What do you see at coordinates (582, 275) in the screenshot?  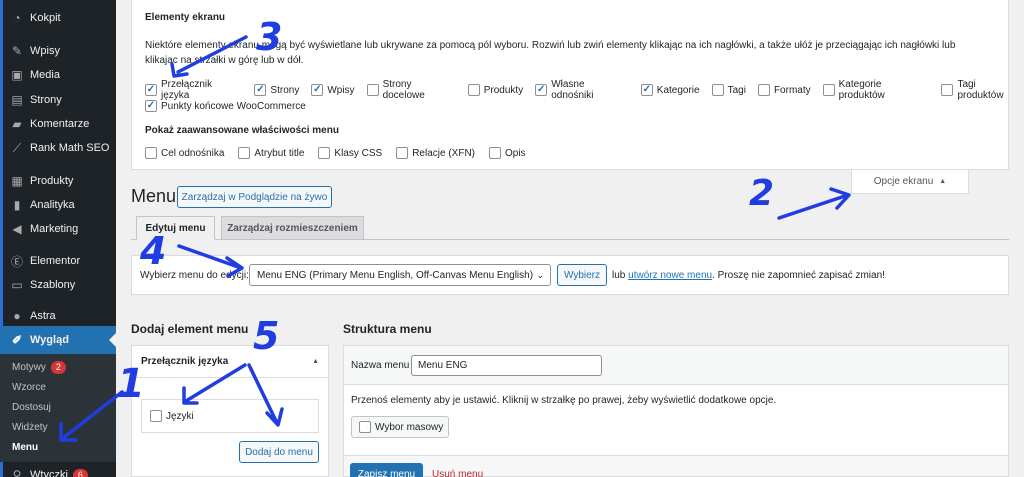 I see `select-menu-button: Wybierz` at bounding box center [582, 275].